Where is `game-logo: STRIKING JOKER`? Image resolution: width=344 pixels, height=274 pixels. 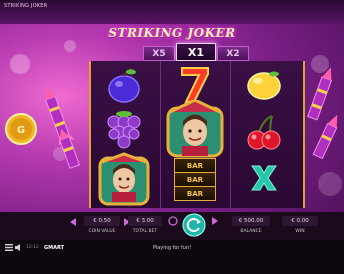 game-logo: STRIKING JOKER is located at coordinates (172, 33).